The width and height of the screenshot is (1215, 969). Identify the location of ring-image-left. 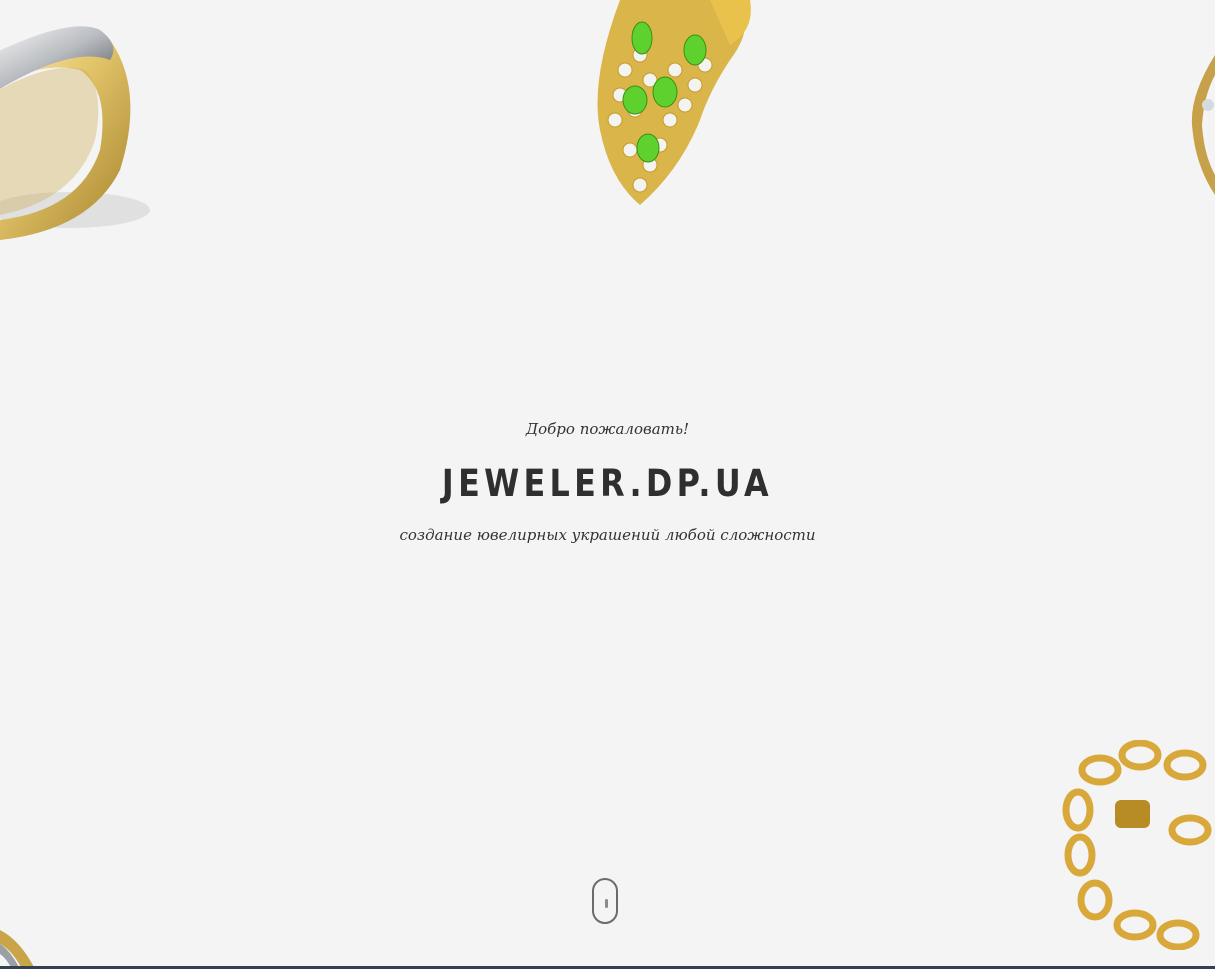
(75, 133).